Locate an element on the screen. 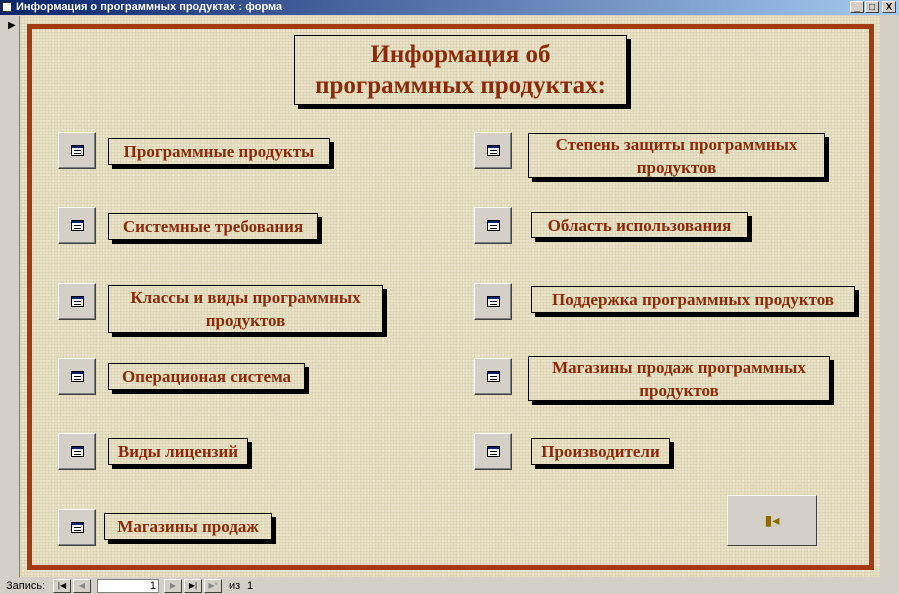 This screenshot has height=594, width=899. open-usage-area-button is located at coordinates (493, 225).